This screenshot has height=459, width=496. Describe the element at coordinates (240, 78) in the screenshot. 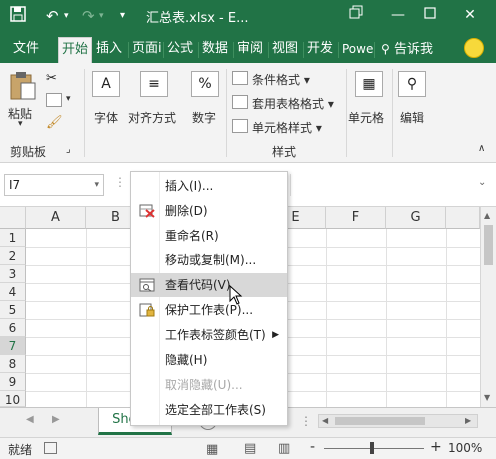

I see `conditional-format-icon` at that location.